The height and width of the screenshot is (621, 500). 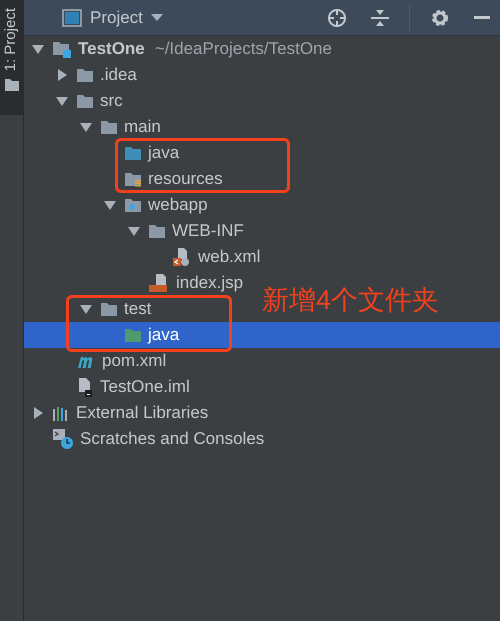 What do you see at coordinates (156, 18) in the screenshot?
I see `caret-icon` at bounding box center [156, 18].